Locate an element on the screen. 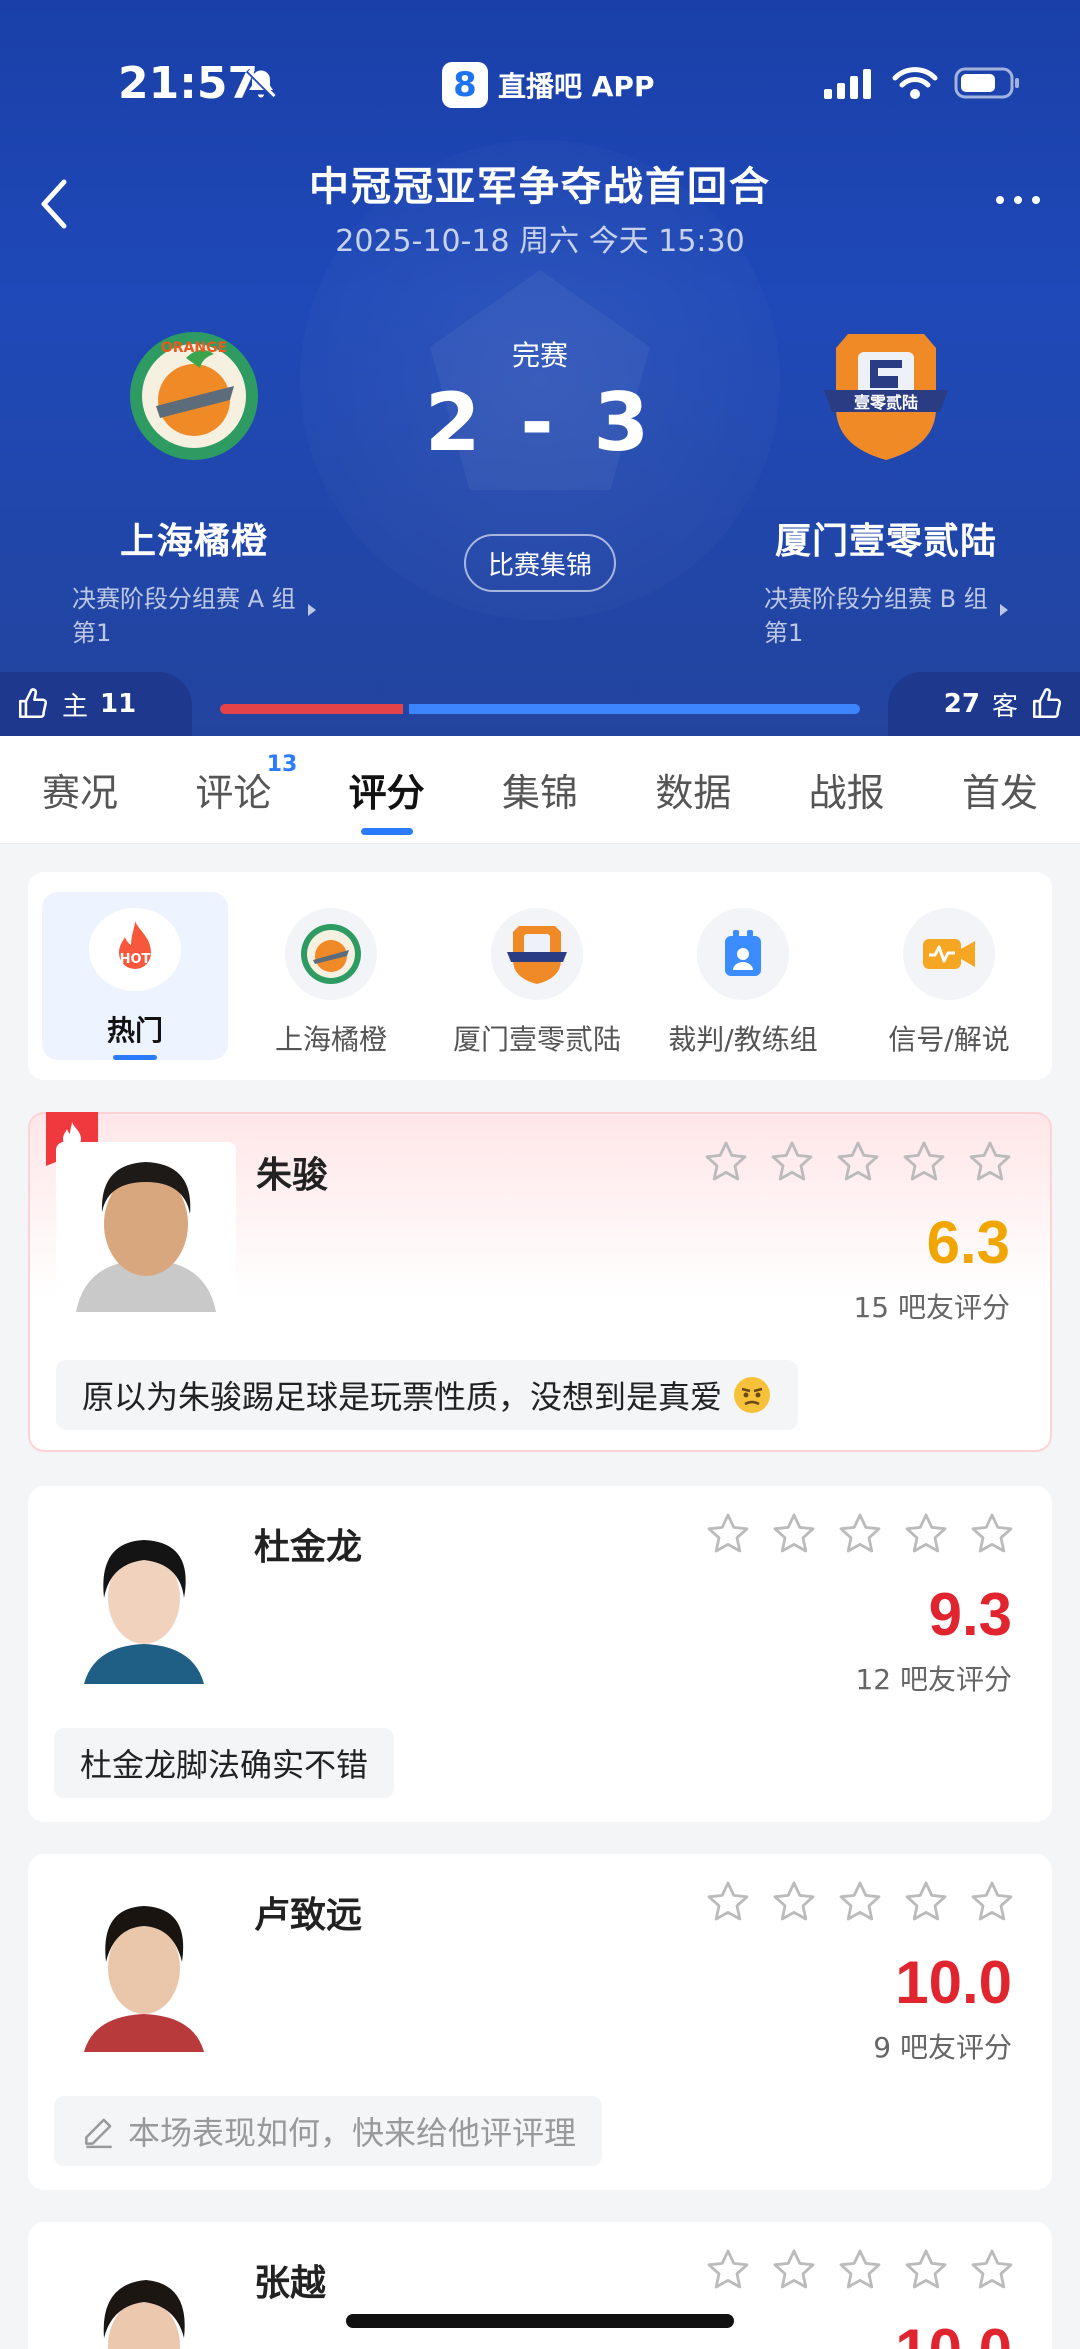 The width and height of the screenshot is (1080, 2349). vote-away-button: 27 客 is located at coordinates (984, 704).